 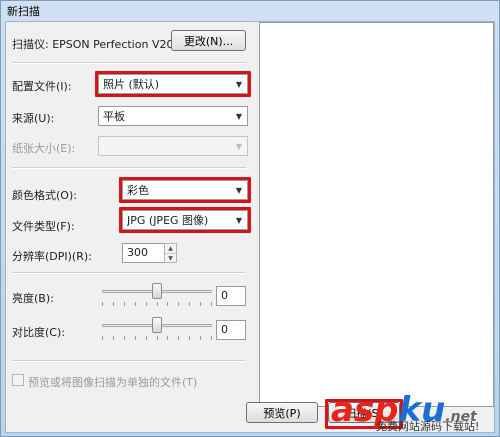 I want to click on separate-files-label: 预览或将图像扫描为单独的文件(T), so click(x=113, y=382).